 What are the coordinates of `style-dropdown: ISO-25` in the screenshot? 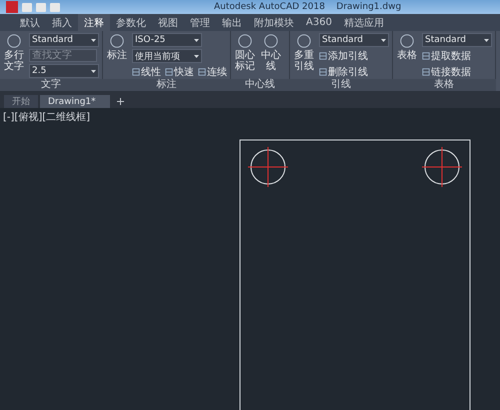 It's located at (167, 40).